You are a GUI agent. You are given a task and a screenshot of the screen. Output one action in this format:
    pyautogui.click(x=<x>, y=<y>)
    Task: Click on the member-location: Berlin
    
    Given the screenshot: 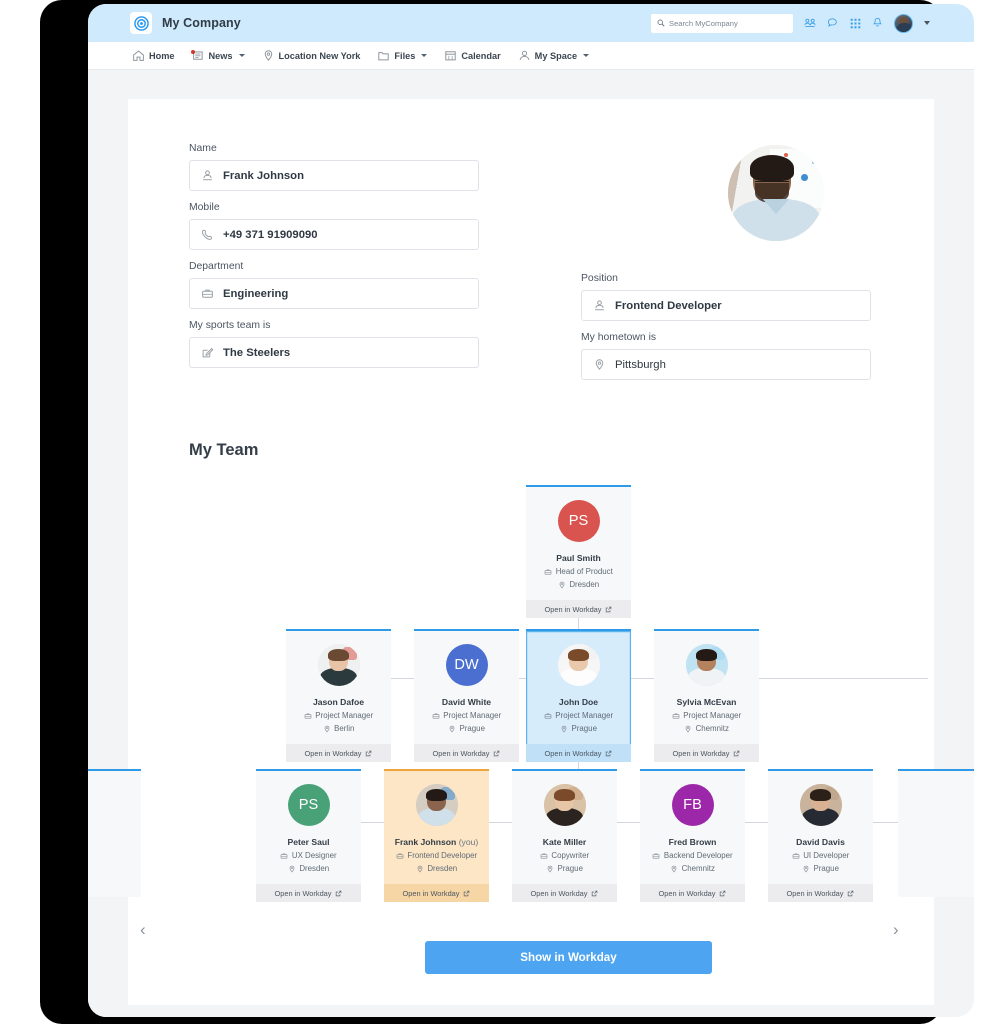 What is the action you would take?
    pyautogui.click(x=338, y=728)
    